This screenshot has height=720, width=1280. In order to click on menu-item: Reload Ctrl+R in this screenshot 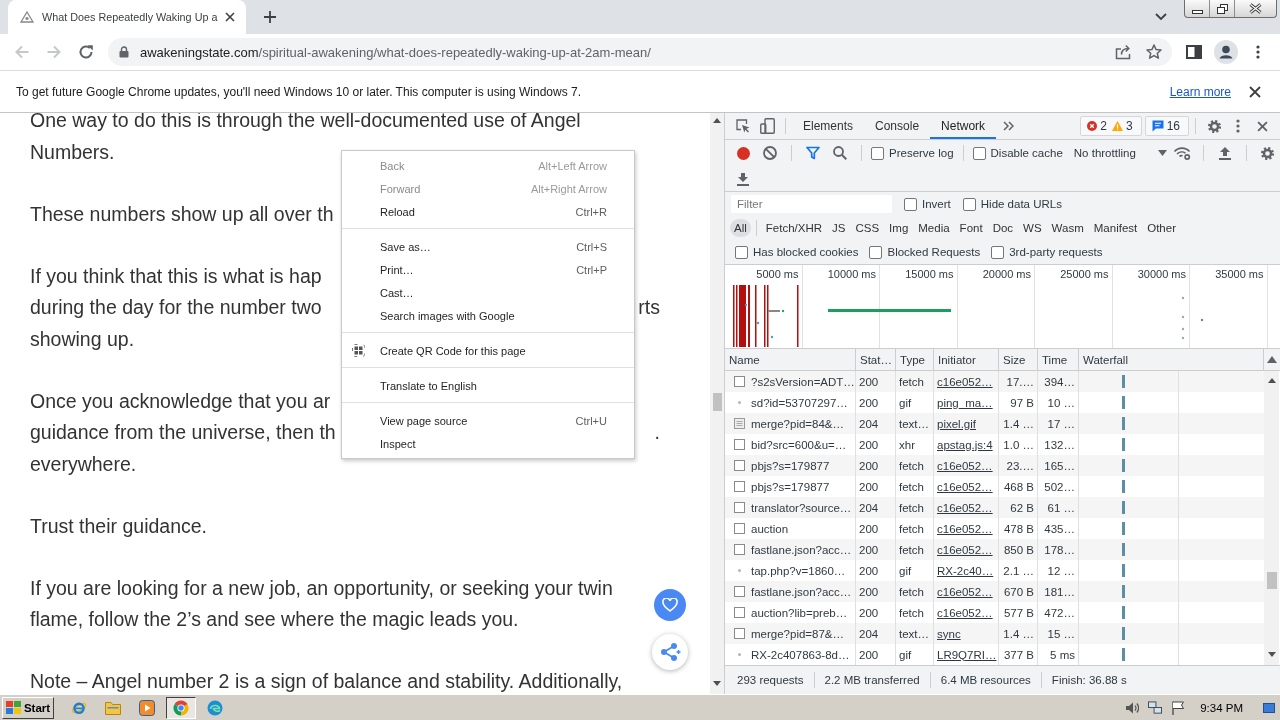, I will do `click(488, 211)`.